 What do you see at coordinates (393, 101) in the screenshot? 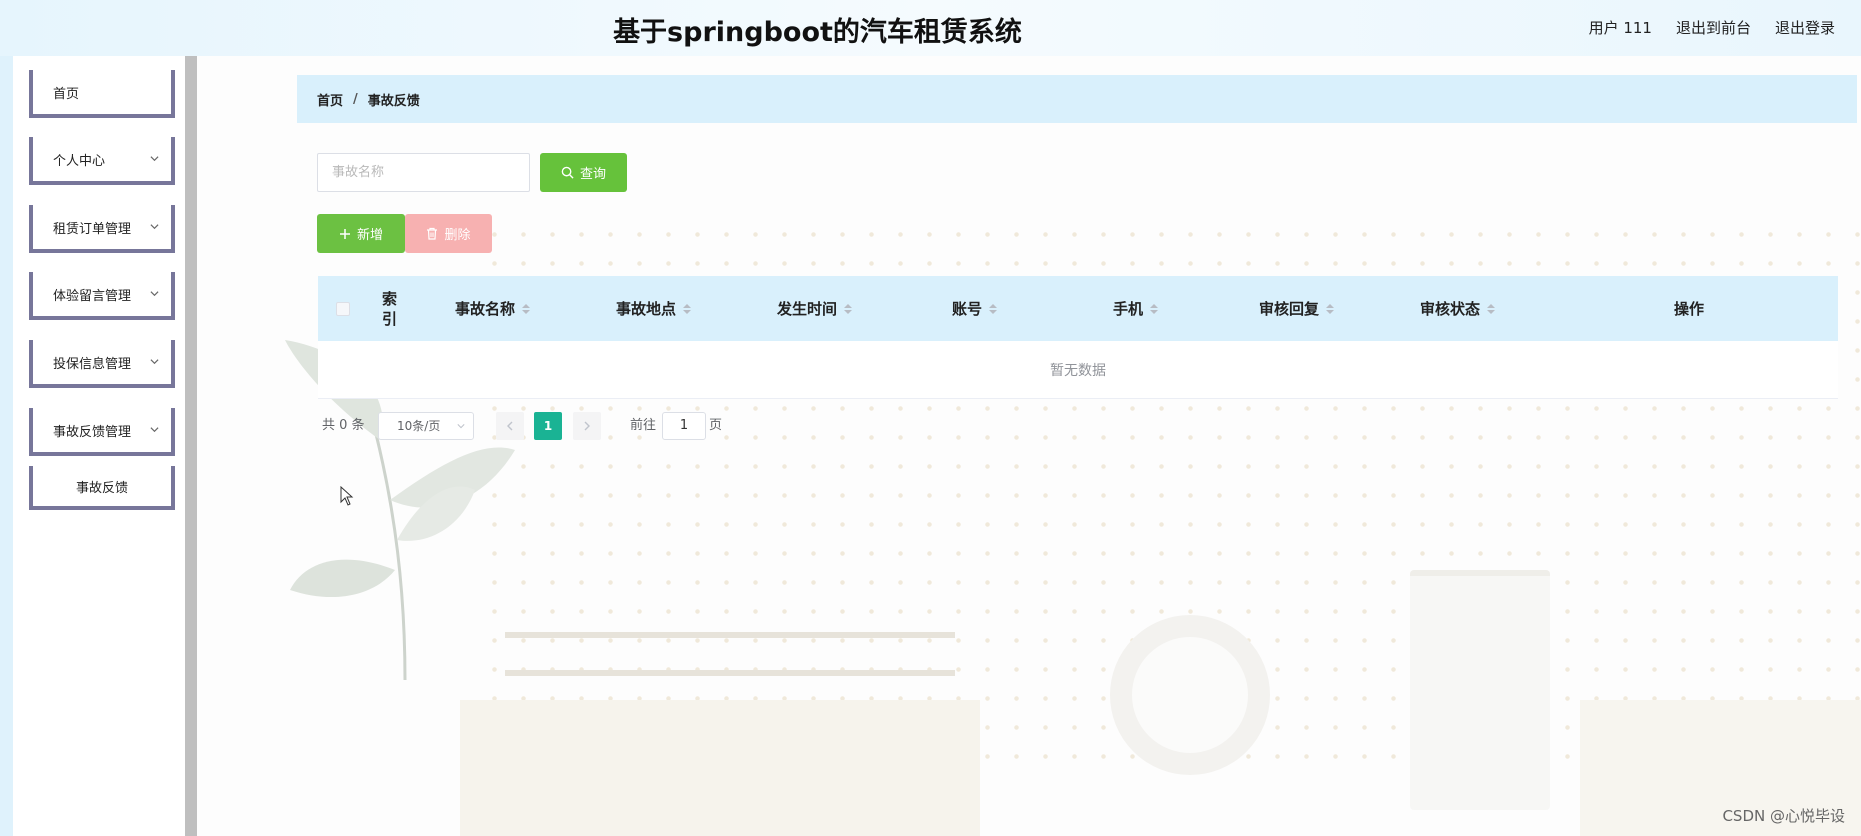
I see `breadcrumb-current: 事故反馈` at bounding box center [393, 101].